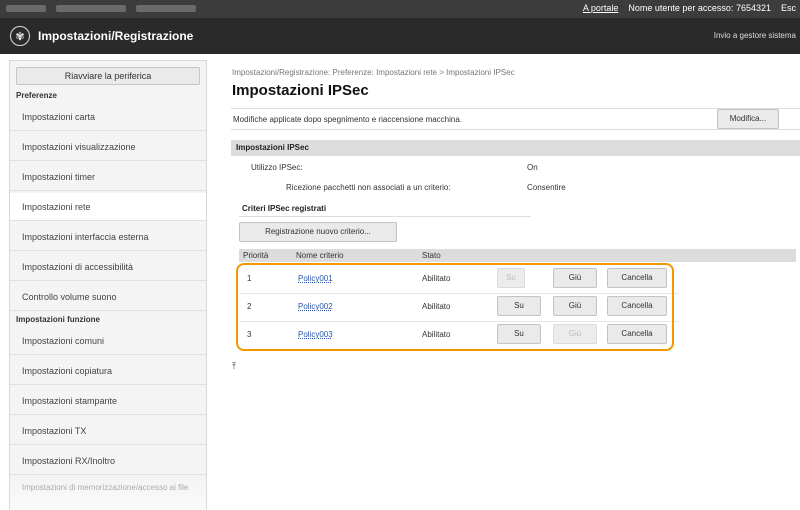  What do you see at coordinates (455, 307) in the screenshot?
I see `policies-highlight-frame` at bounding box center [455, 307].